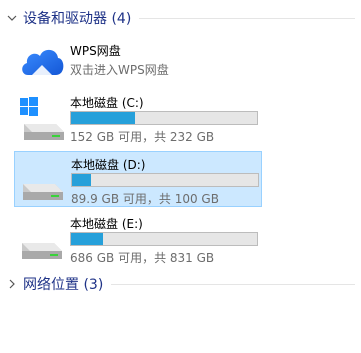 The height and width of the screenshot is (353, 361). I want to click on group-title-devices: 设备和驱动器 (4), so click(77, 19).